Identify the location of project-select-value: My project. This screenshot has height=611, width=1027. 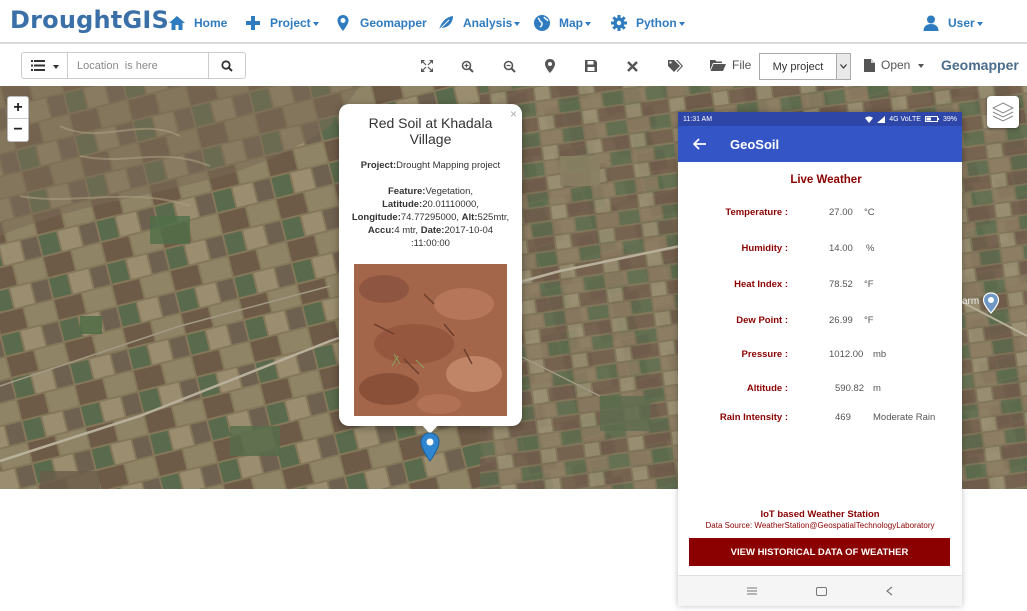
(798, 66).